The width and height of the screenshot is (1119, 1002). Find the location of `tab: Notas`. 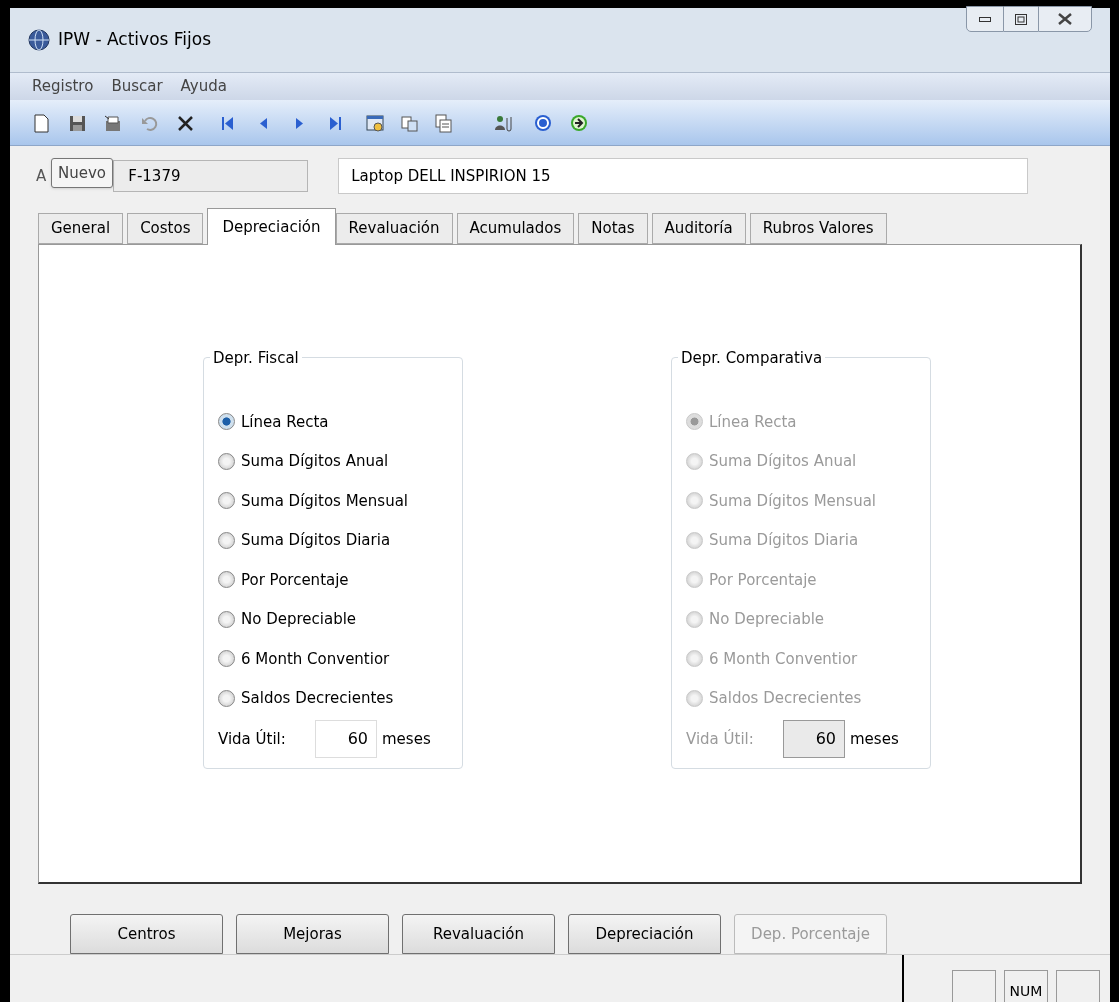

tab: Notas is located at coordinates (613, 228).